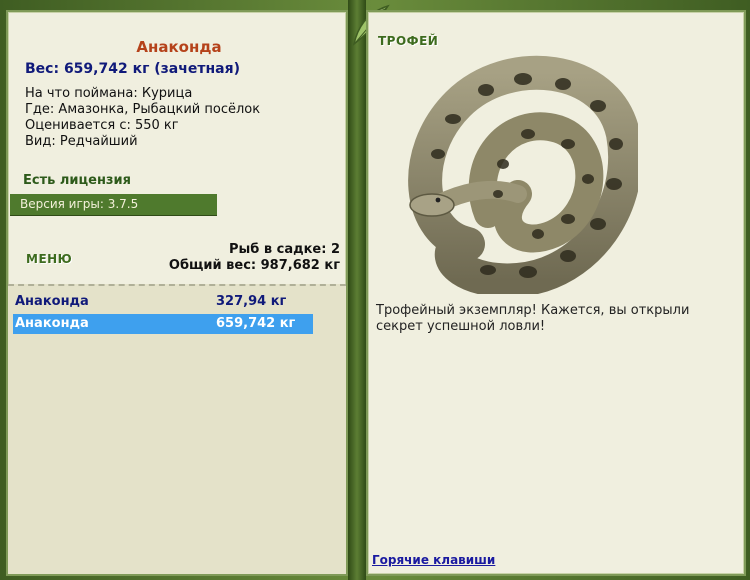 The image size is (750, 580). What do you see at coordinates (163, 302) in the screenshot?
I see `catch-list-item: Анаконда 327,94 кг` at bounding box center [163, 302].